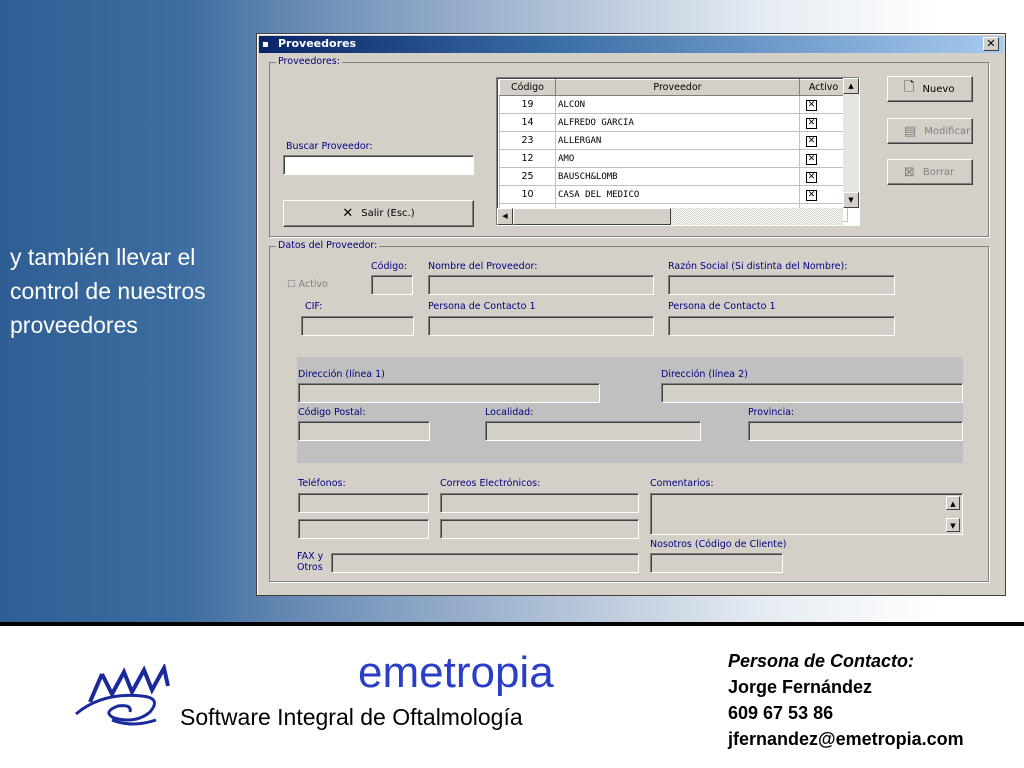  What do you see at coordinates (541, 285) in the screenshot?
I see `nombre-field` at bounding box center [541, 285].